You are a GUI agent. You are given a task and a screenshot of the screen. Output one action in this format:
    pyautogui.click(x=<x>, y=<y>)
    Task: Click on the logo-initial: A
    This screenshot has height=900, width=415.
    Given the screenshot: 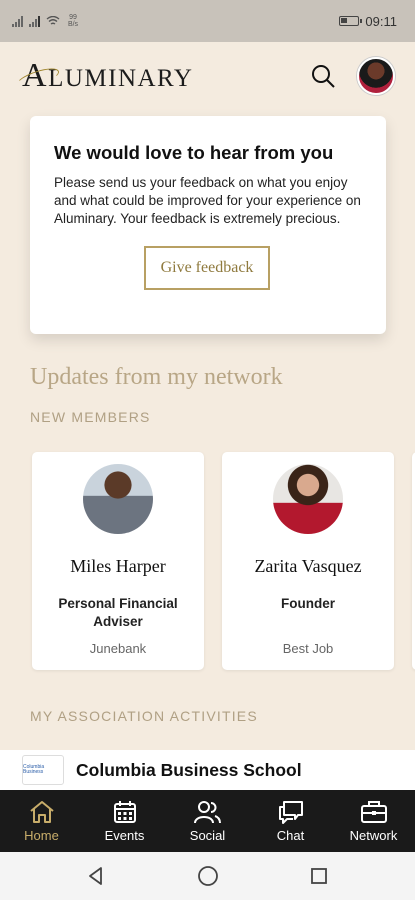 What is the action you would take?
    pyautogui.click(x=38, y=76)
    